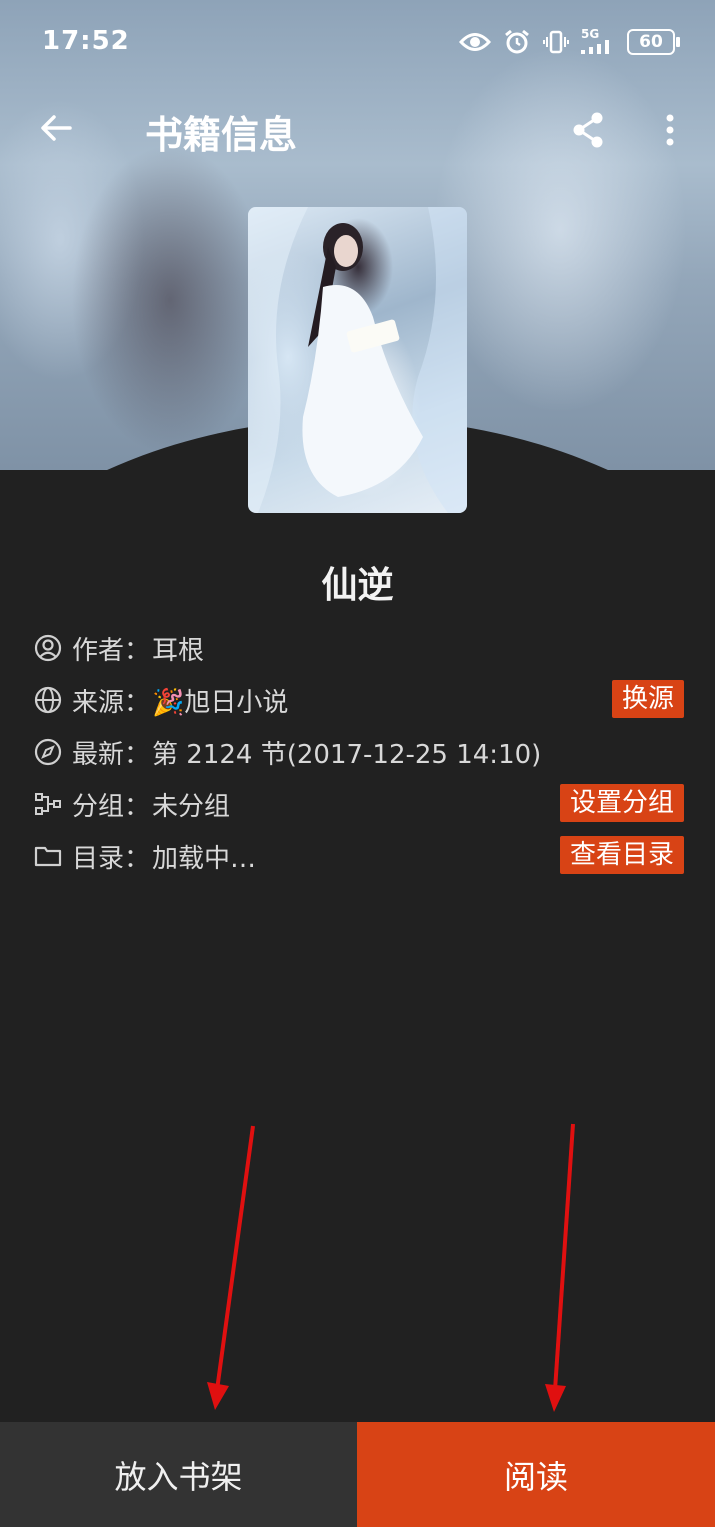 The width and height of the screenshot is (715, 1527). What do you see at coordinates (560, 1267) in the screenshot?
I see `annotation-arrow-right` at bounding box center [560, 1267].